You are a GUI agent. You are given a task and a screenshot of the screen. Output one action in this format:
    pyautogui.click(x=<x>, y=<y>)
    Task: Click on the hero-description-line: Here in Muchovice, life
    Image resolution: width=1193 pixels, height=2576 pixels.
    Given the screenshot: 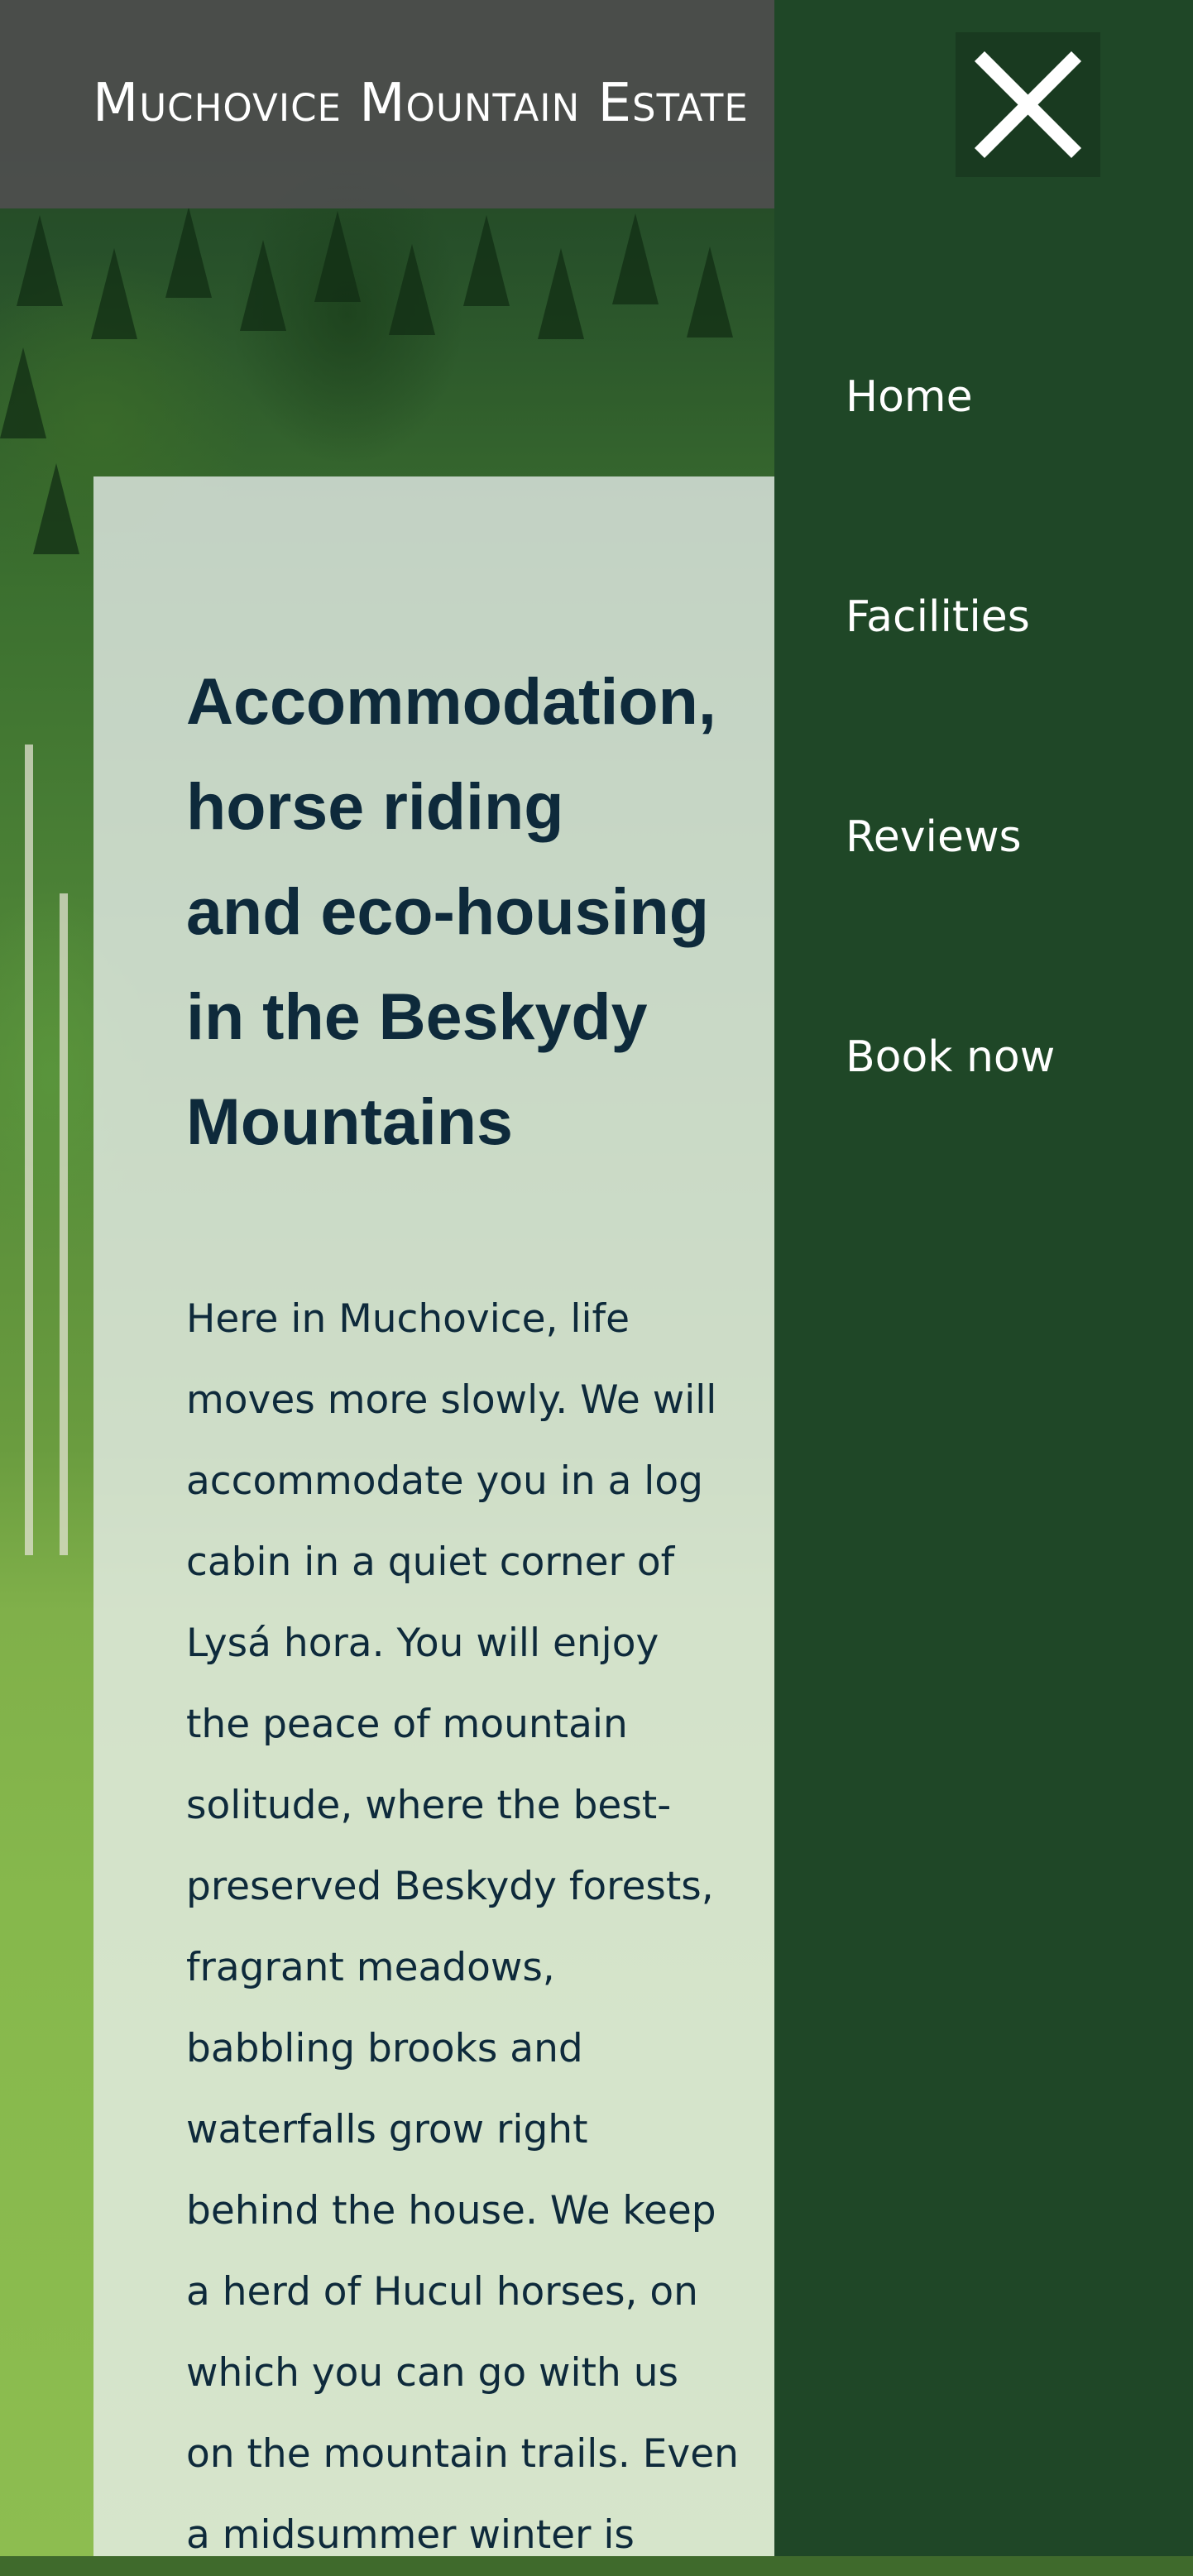 What is the action you would take?
    pyautogui.click(x=408, y=1319)
    